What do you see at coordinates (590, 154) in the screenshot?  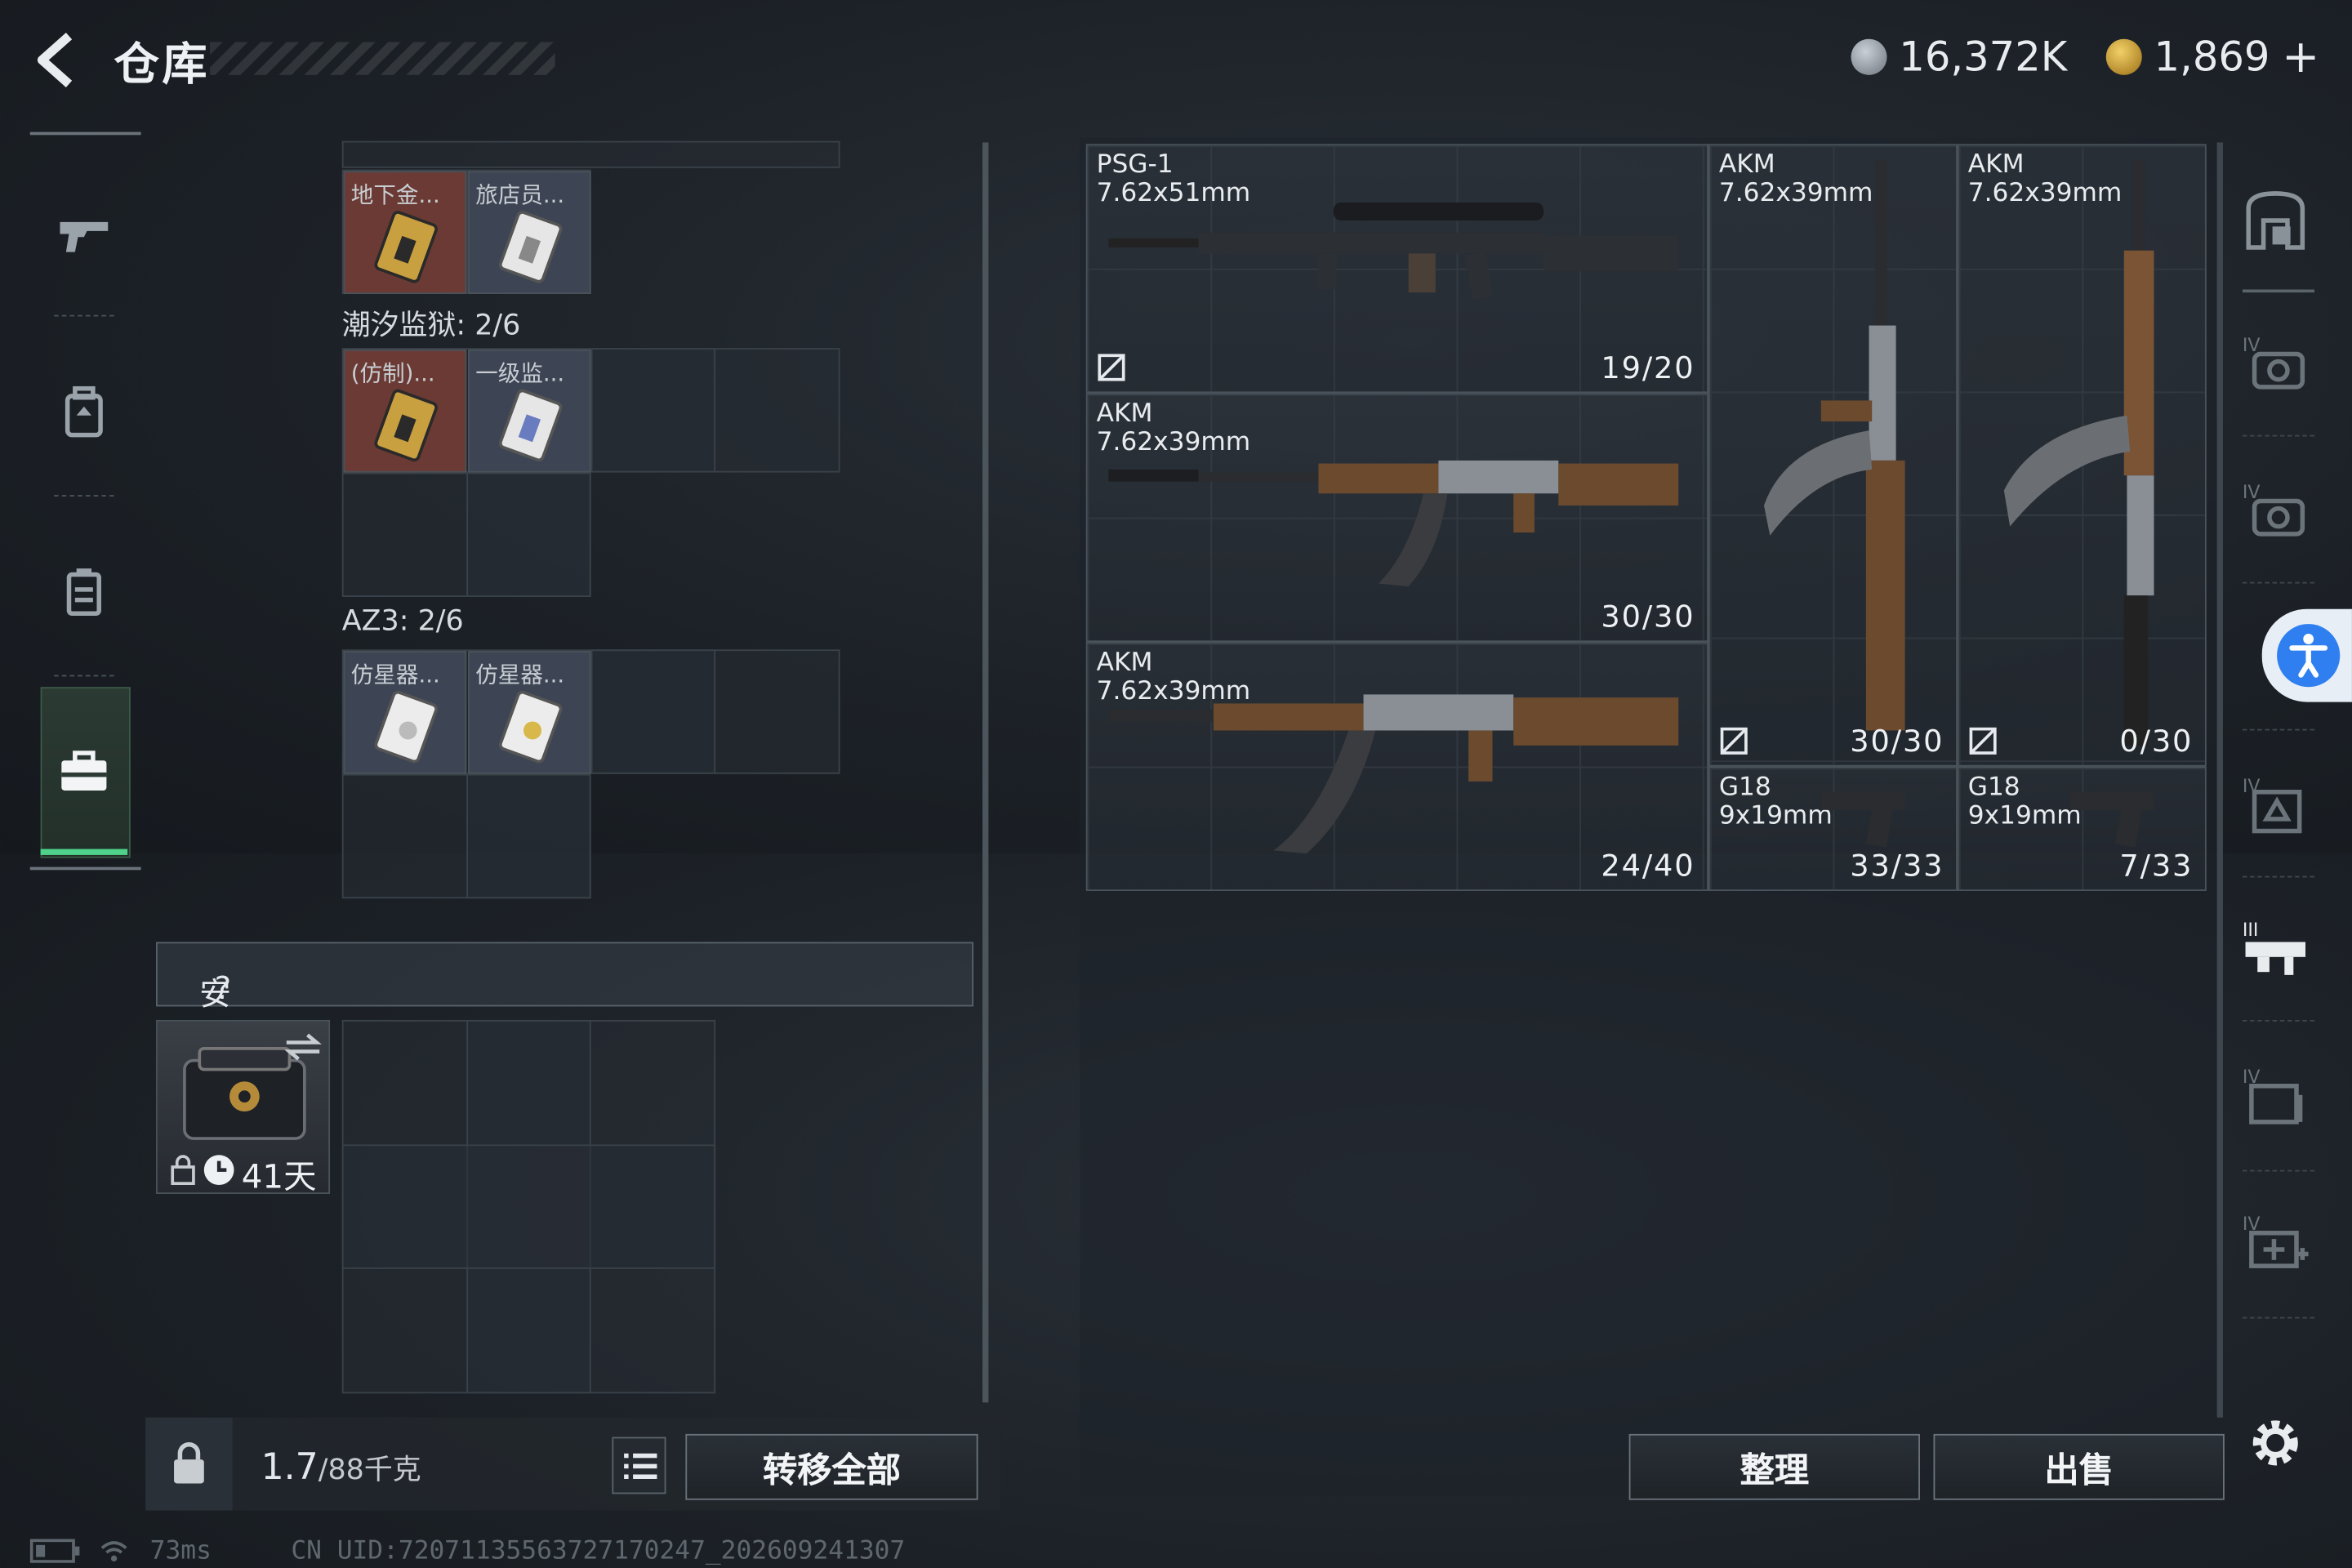 I see `partial-row-top` at bounding box center [590, 154].